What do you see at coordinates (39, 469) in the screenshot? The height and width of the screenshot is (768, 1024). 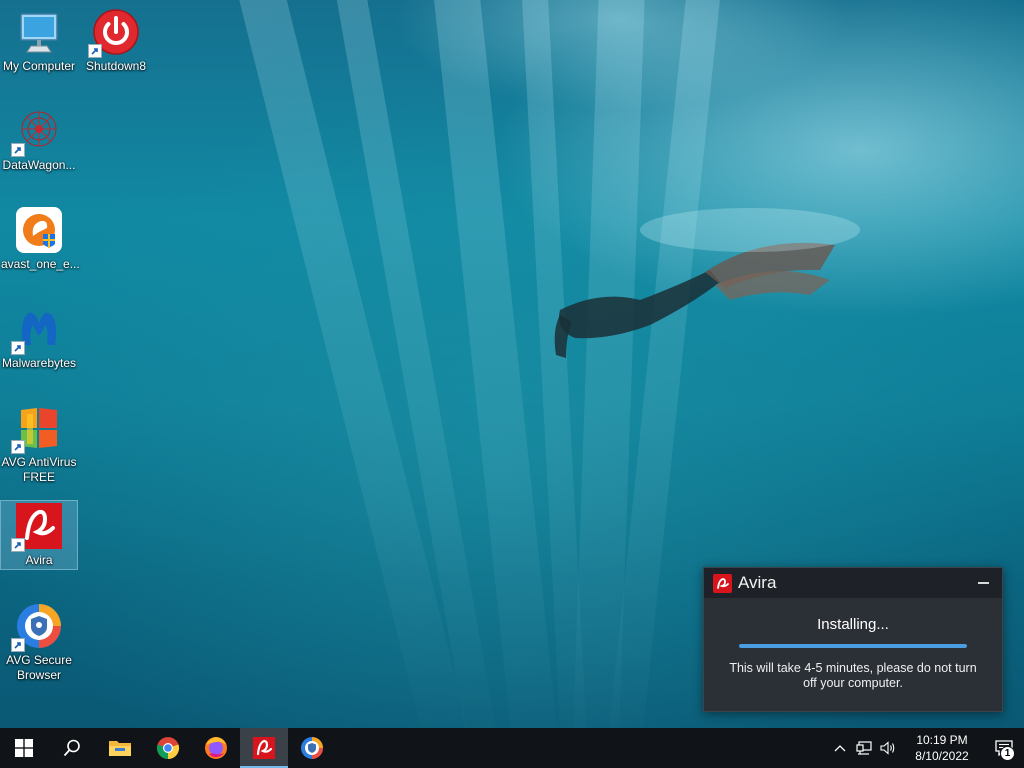 I see `desktop-icon-label: AVG AntiVirus FREE` at bounding box center [39, 469].